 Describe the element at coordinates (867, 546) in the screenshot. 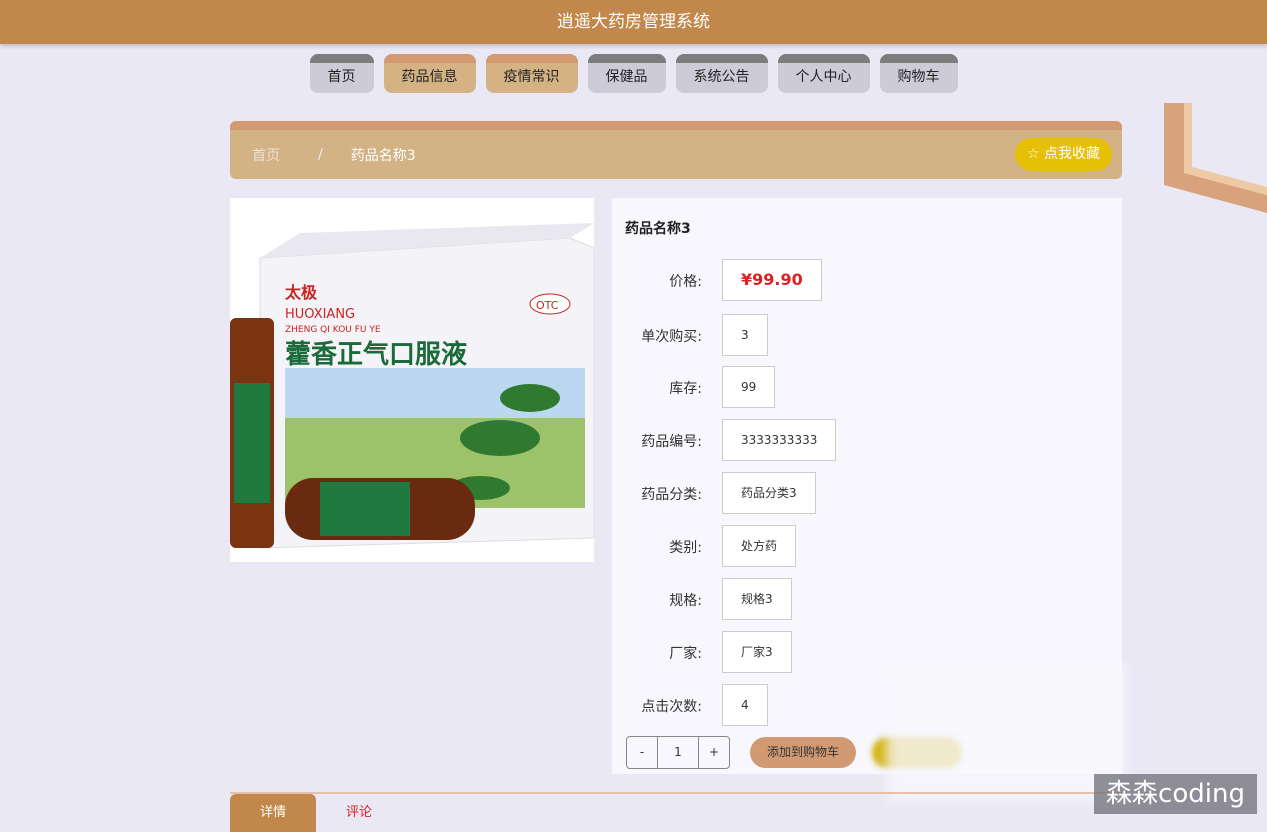

I see `field-type: 类别: 处方药` at that location.